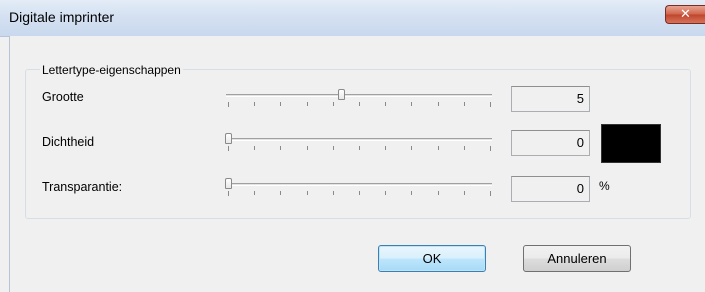 The image size is (705, 292). I want to click on transparency-slider, so click(359, 186).